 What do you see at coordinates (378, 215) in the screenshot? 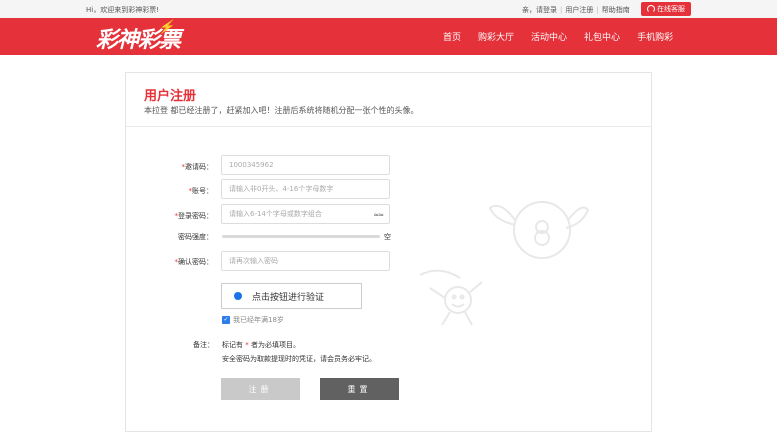
I see `show-password-icon: ≈≈` at bounding box center [378, 215].